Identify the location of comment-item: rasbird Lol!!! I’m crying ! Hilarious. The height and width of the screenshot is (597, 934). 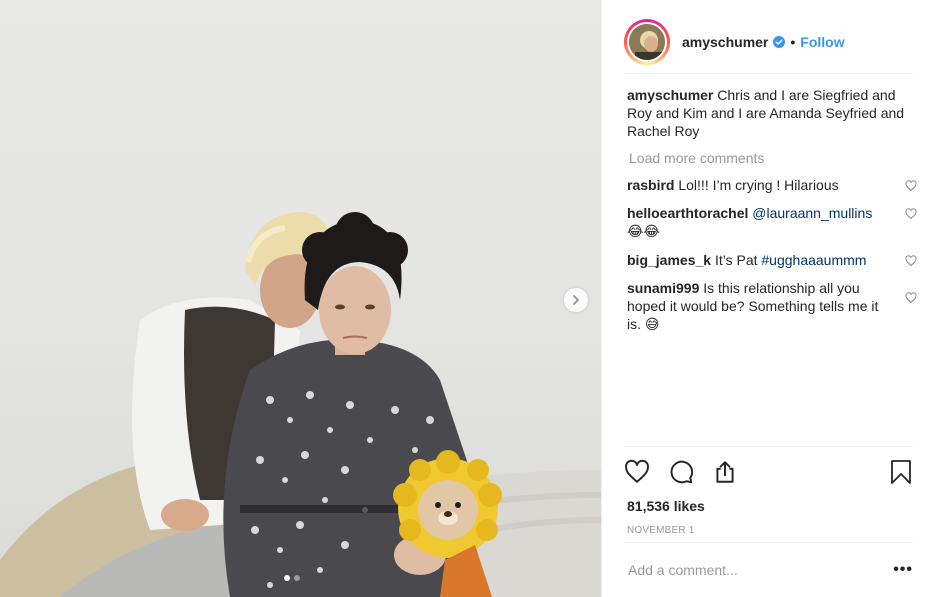
(772, 185).